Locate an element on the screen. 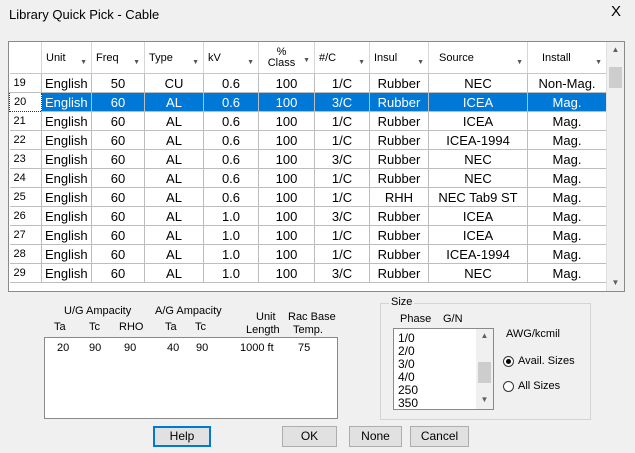  table-row: 29 English 60 AL 1.0 100 3/C Rubber NEC Mag. is located at coordinates (308, 273).